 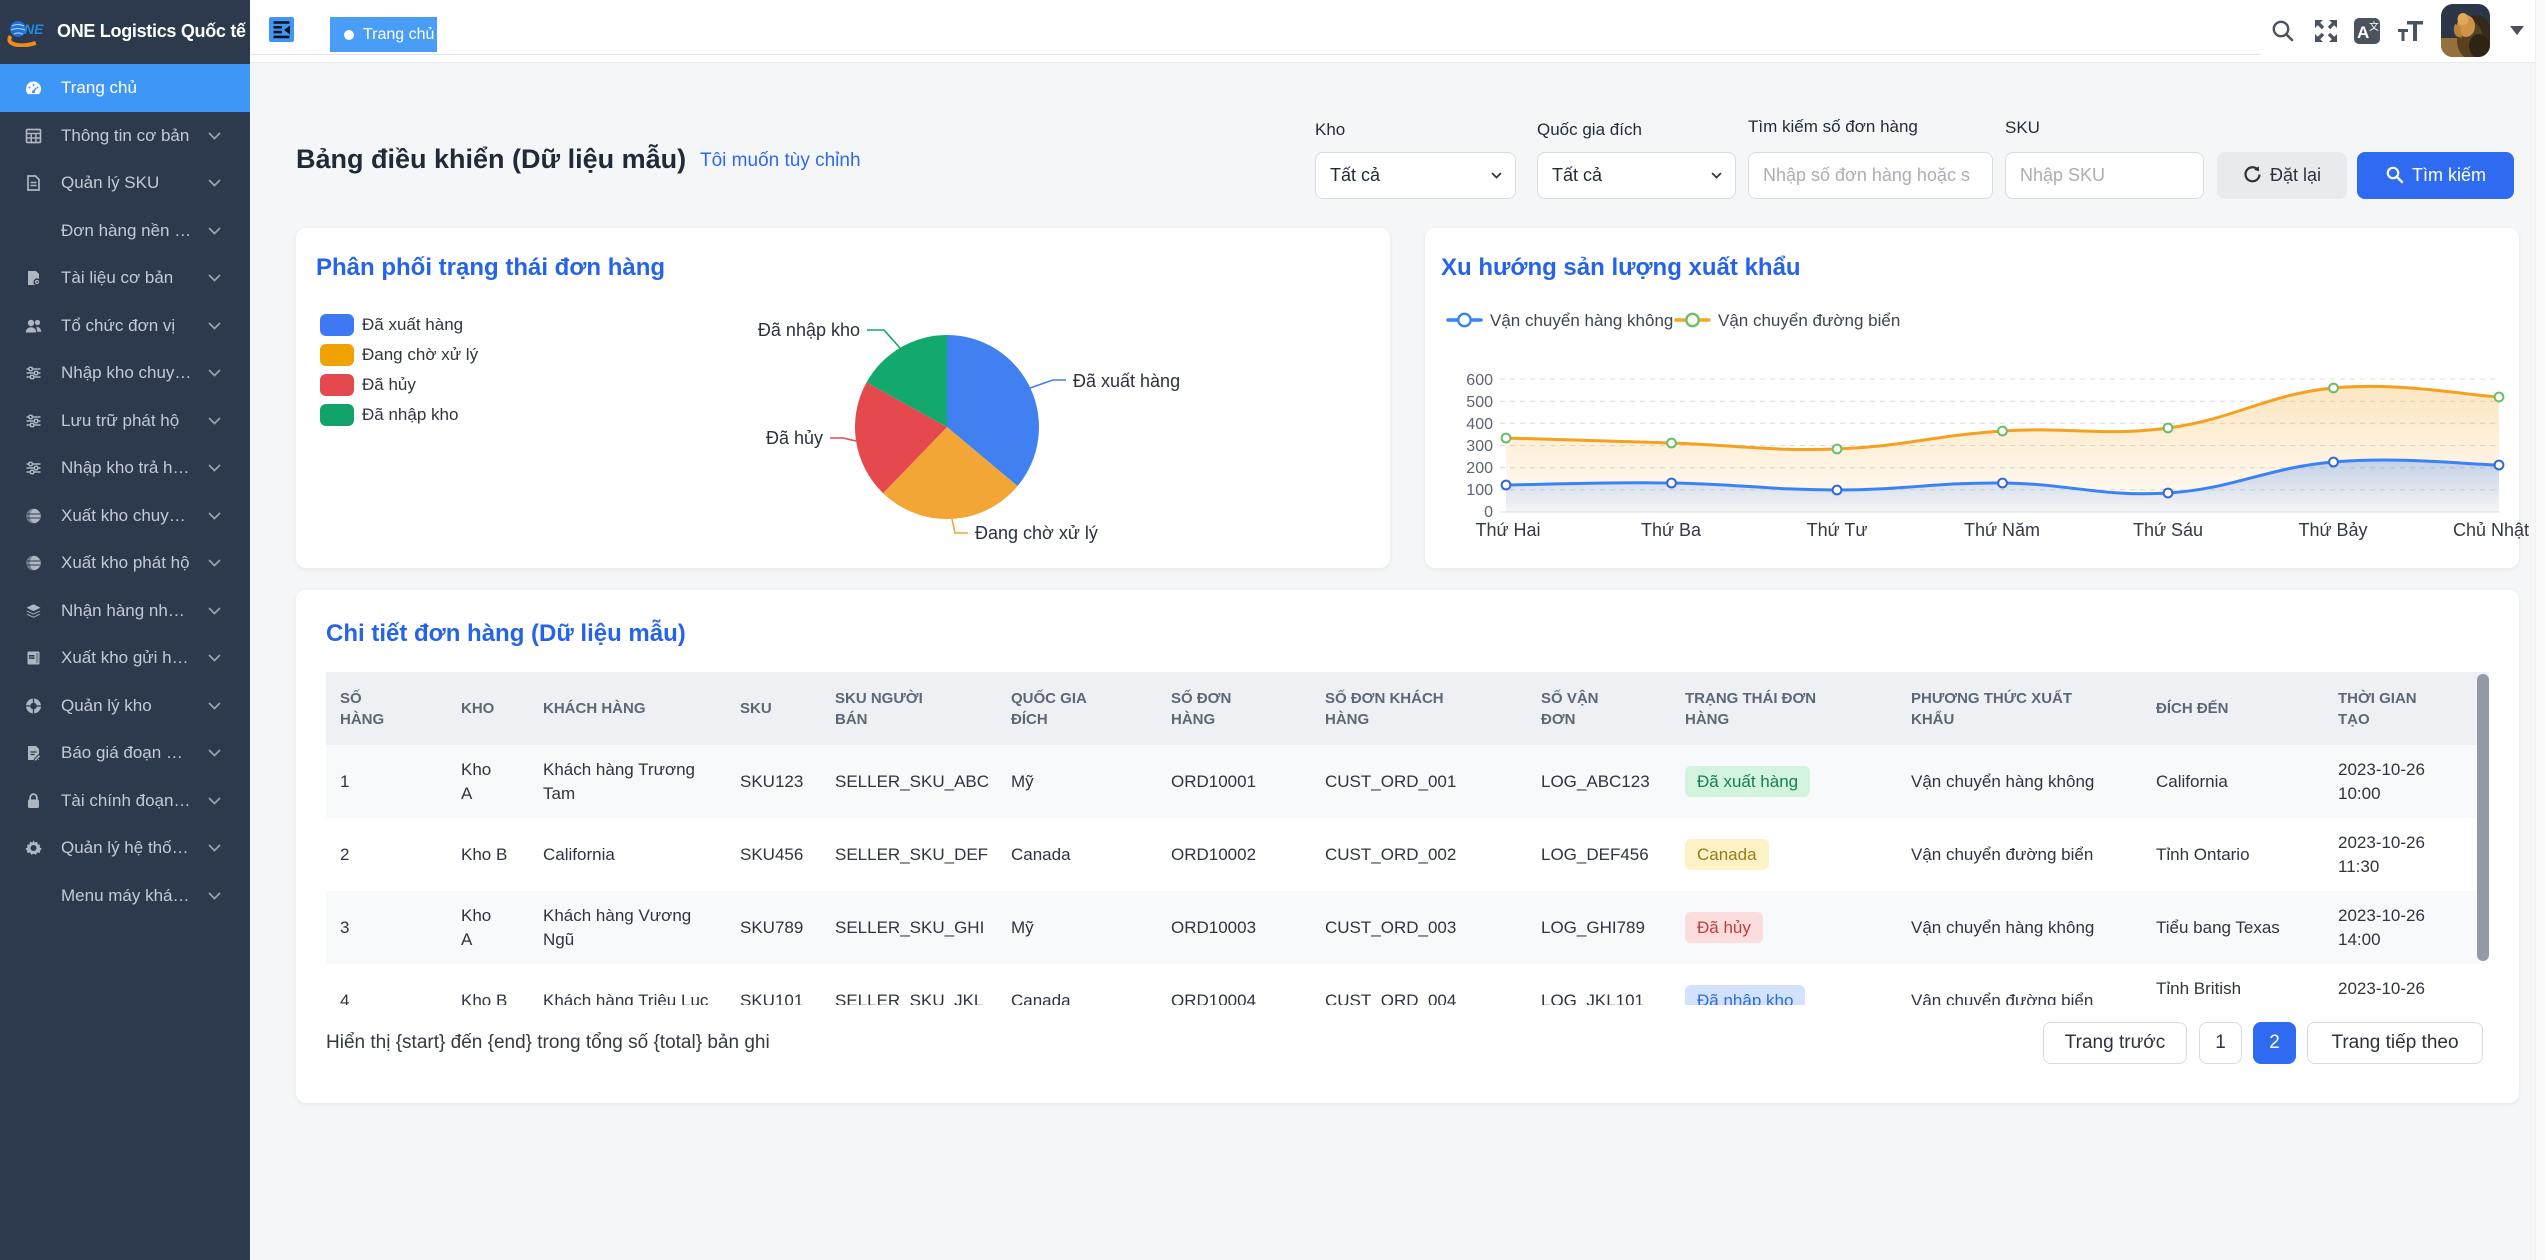 I want to click on svg-text: Thứ Ba, so click(x=1671, y=530).